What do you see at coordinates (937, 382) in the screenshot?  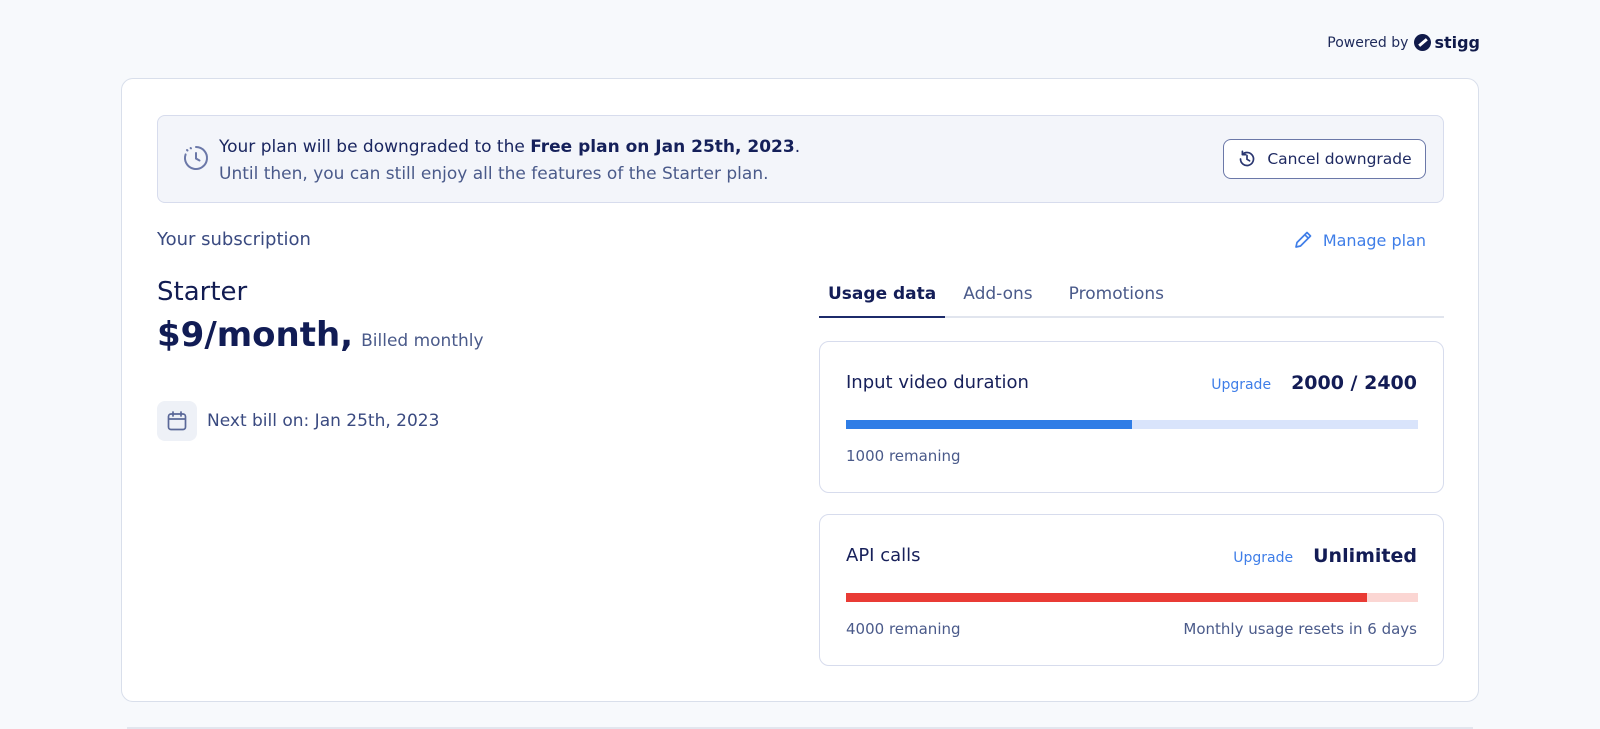 I see `usage-title: Input video duration` at bounding box center [937, 382].